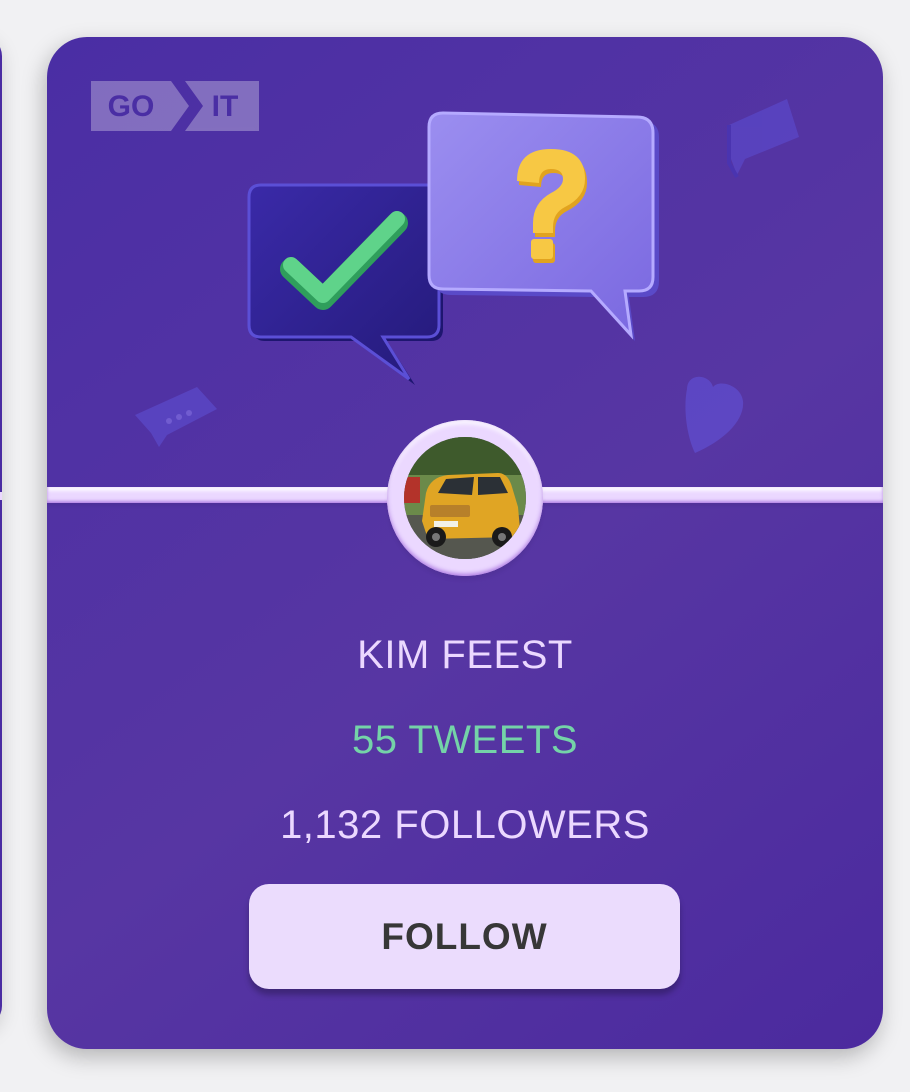 This screenshot has height=1092, width=910. Describe the element at coordinates (1, 531) in the screenshot. I see `previous-card-edge` at that location.